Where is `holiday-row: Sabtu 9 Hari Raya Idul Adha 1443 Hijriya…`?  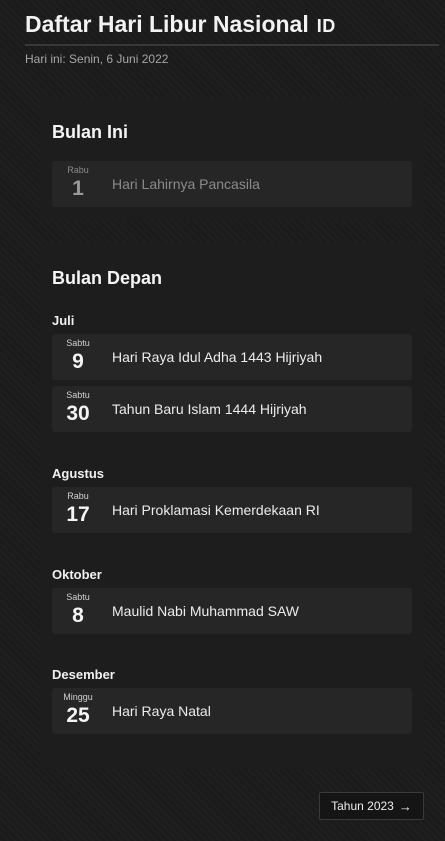
holiday-row: Sabtu 9 Hari Raya Idul Adha 1443 Hijriya… is located at coordinates (232, 357).